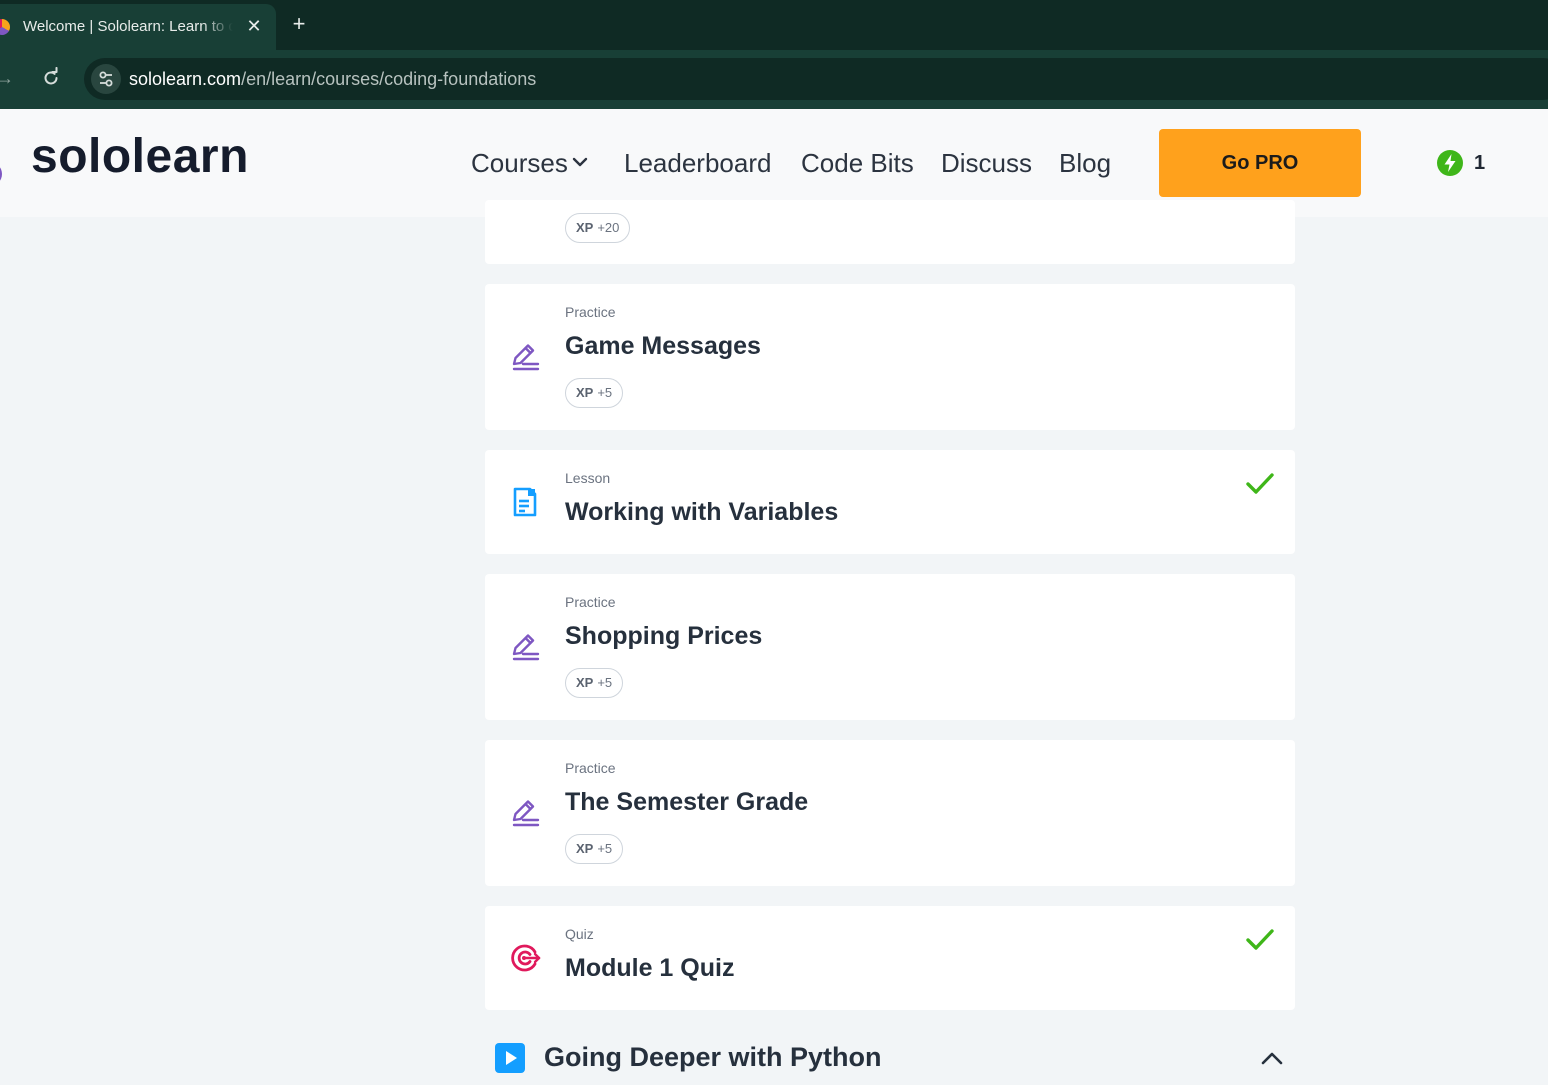  I want to click on item-title: The Semester Grade, so click(686, 802).